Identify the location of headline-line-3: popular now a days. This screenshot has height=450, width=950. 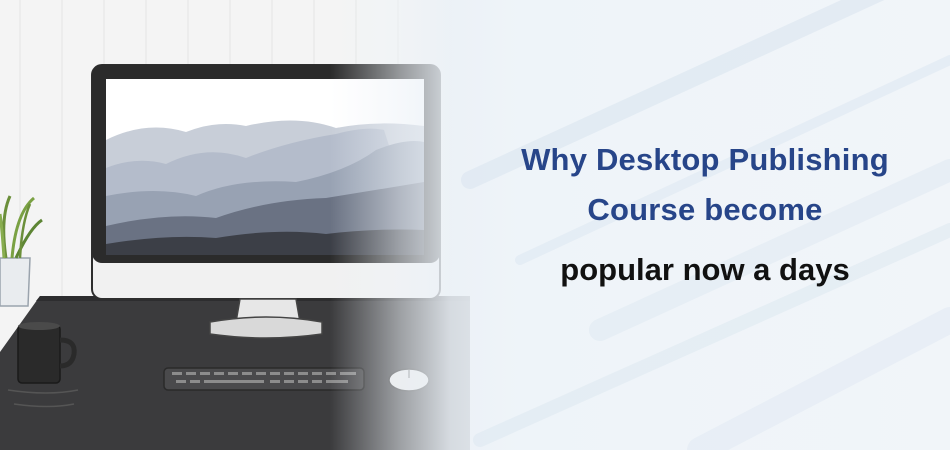
(705, 269).